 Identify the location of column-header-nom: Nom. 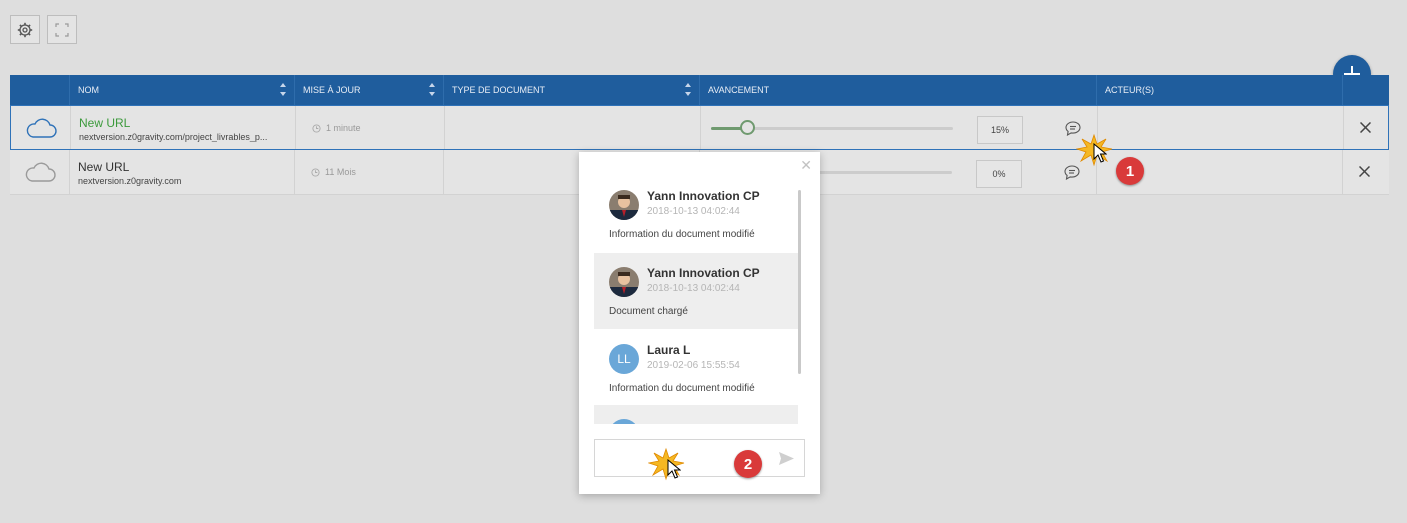
(181, 90).